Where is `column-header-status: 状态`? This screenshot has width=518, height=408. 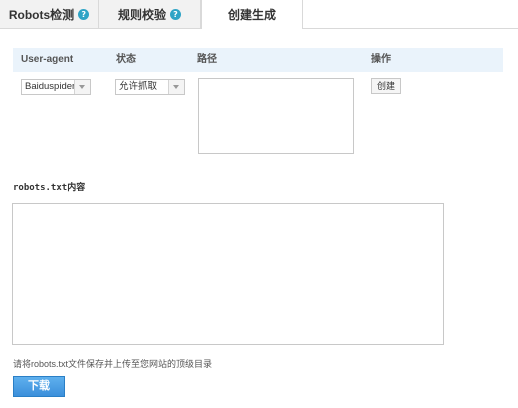 column-header-status: 状态 is located at coordinates (126, 59).